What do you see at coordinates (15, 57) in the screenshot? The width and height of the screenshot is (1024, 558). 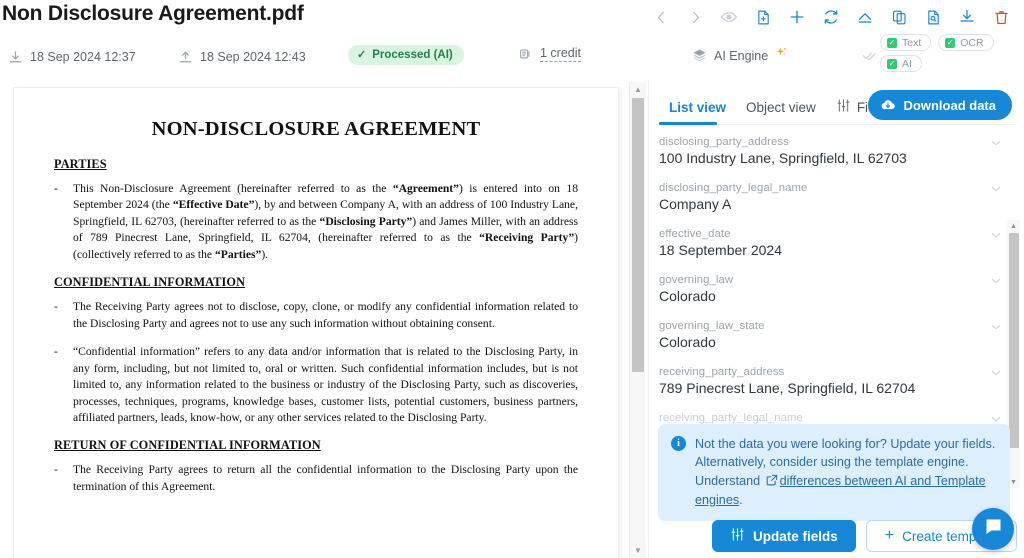 I see `download-date-icon` at bounding box center [15, 57].